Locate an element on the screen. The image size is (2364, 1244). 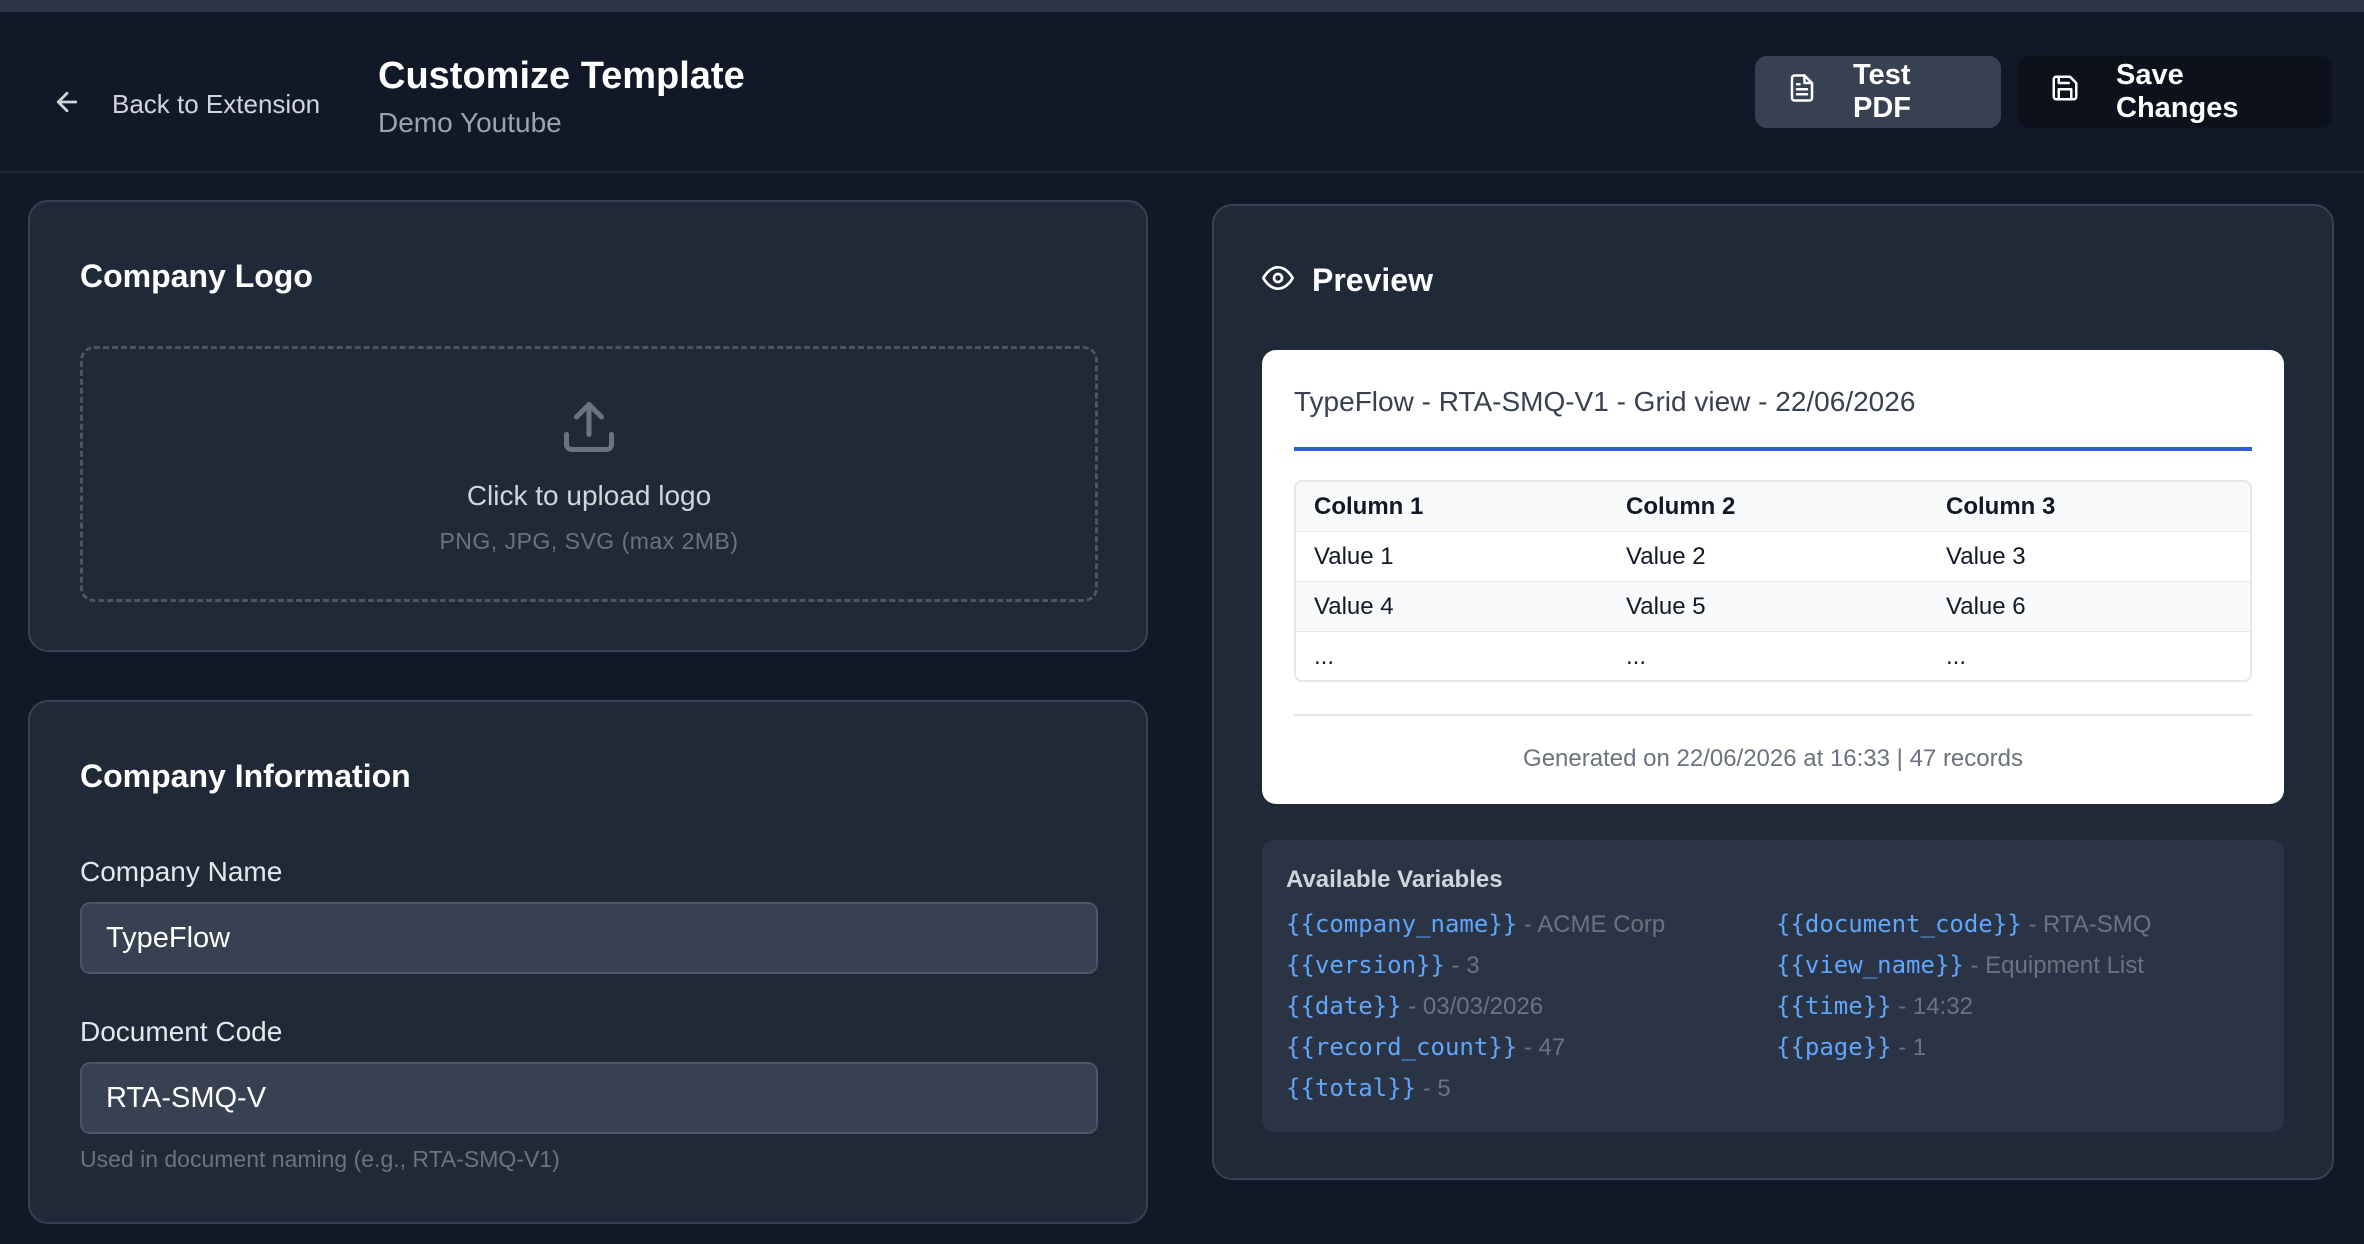
variable-item: {{date}} - 03/03/2026 is located at coordinates (1414, 1006).